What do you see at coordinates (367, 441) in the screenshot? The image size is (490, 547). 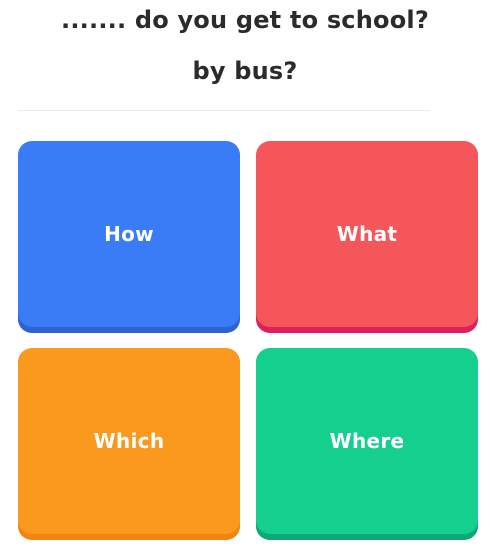 I see `answer-label-where: Where` at bounding box center [367, 441].